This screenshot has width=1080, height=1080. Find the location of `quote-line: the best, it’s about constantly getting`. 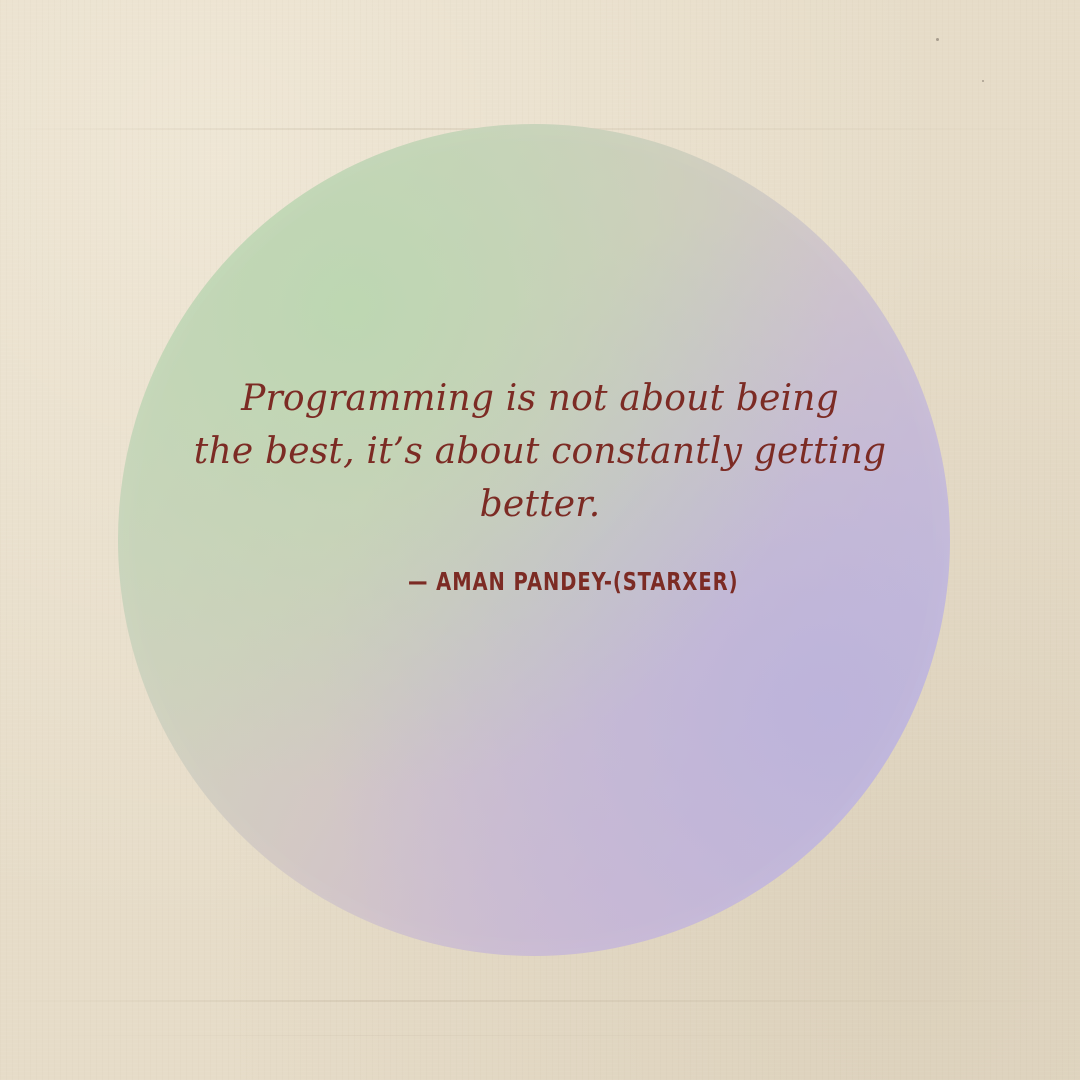

quote-line: the best, it’s about constantly getting is located at coordinates (540, 451).